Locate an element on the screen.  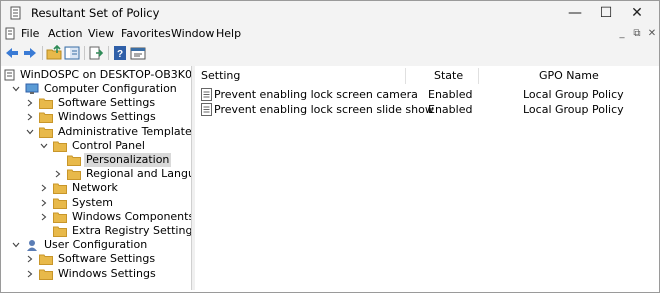
tree-label: Control Panel is located at coordinates (108, 145).